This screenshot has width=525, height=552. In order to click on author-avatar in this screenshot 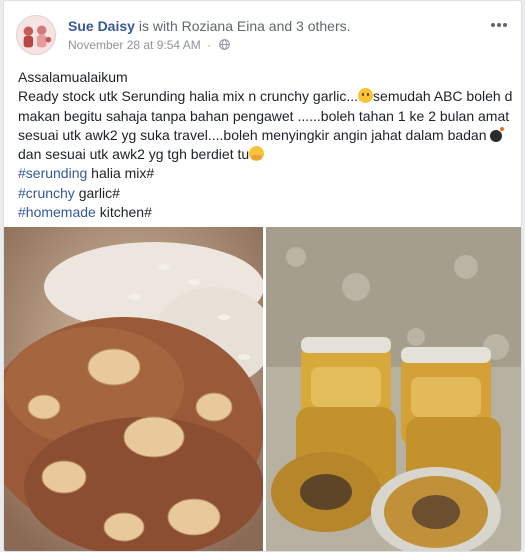, I will do `click(36, 35)`.